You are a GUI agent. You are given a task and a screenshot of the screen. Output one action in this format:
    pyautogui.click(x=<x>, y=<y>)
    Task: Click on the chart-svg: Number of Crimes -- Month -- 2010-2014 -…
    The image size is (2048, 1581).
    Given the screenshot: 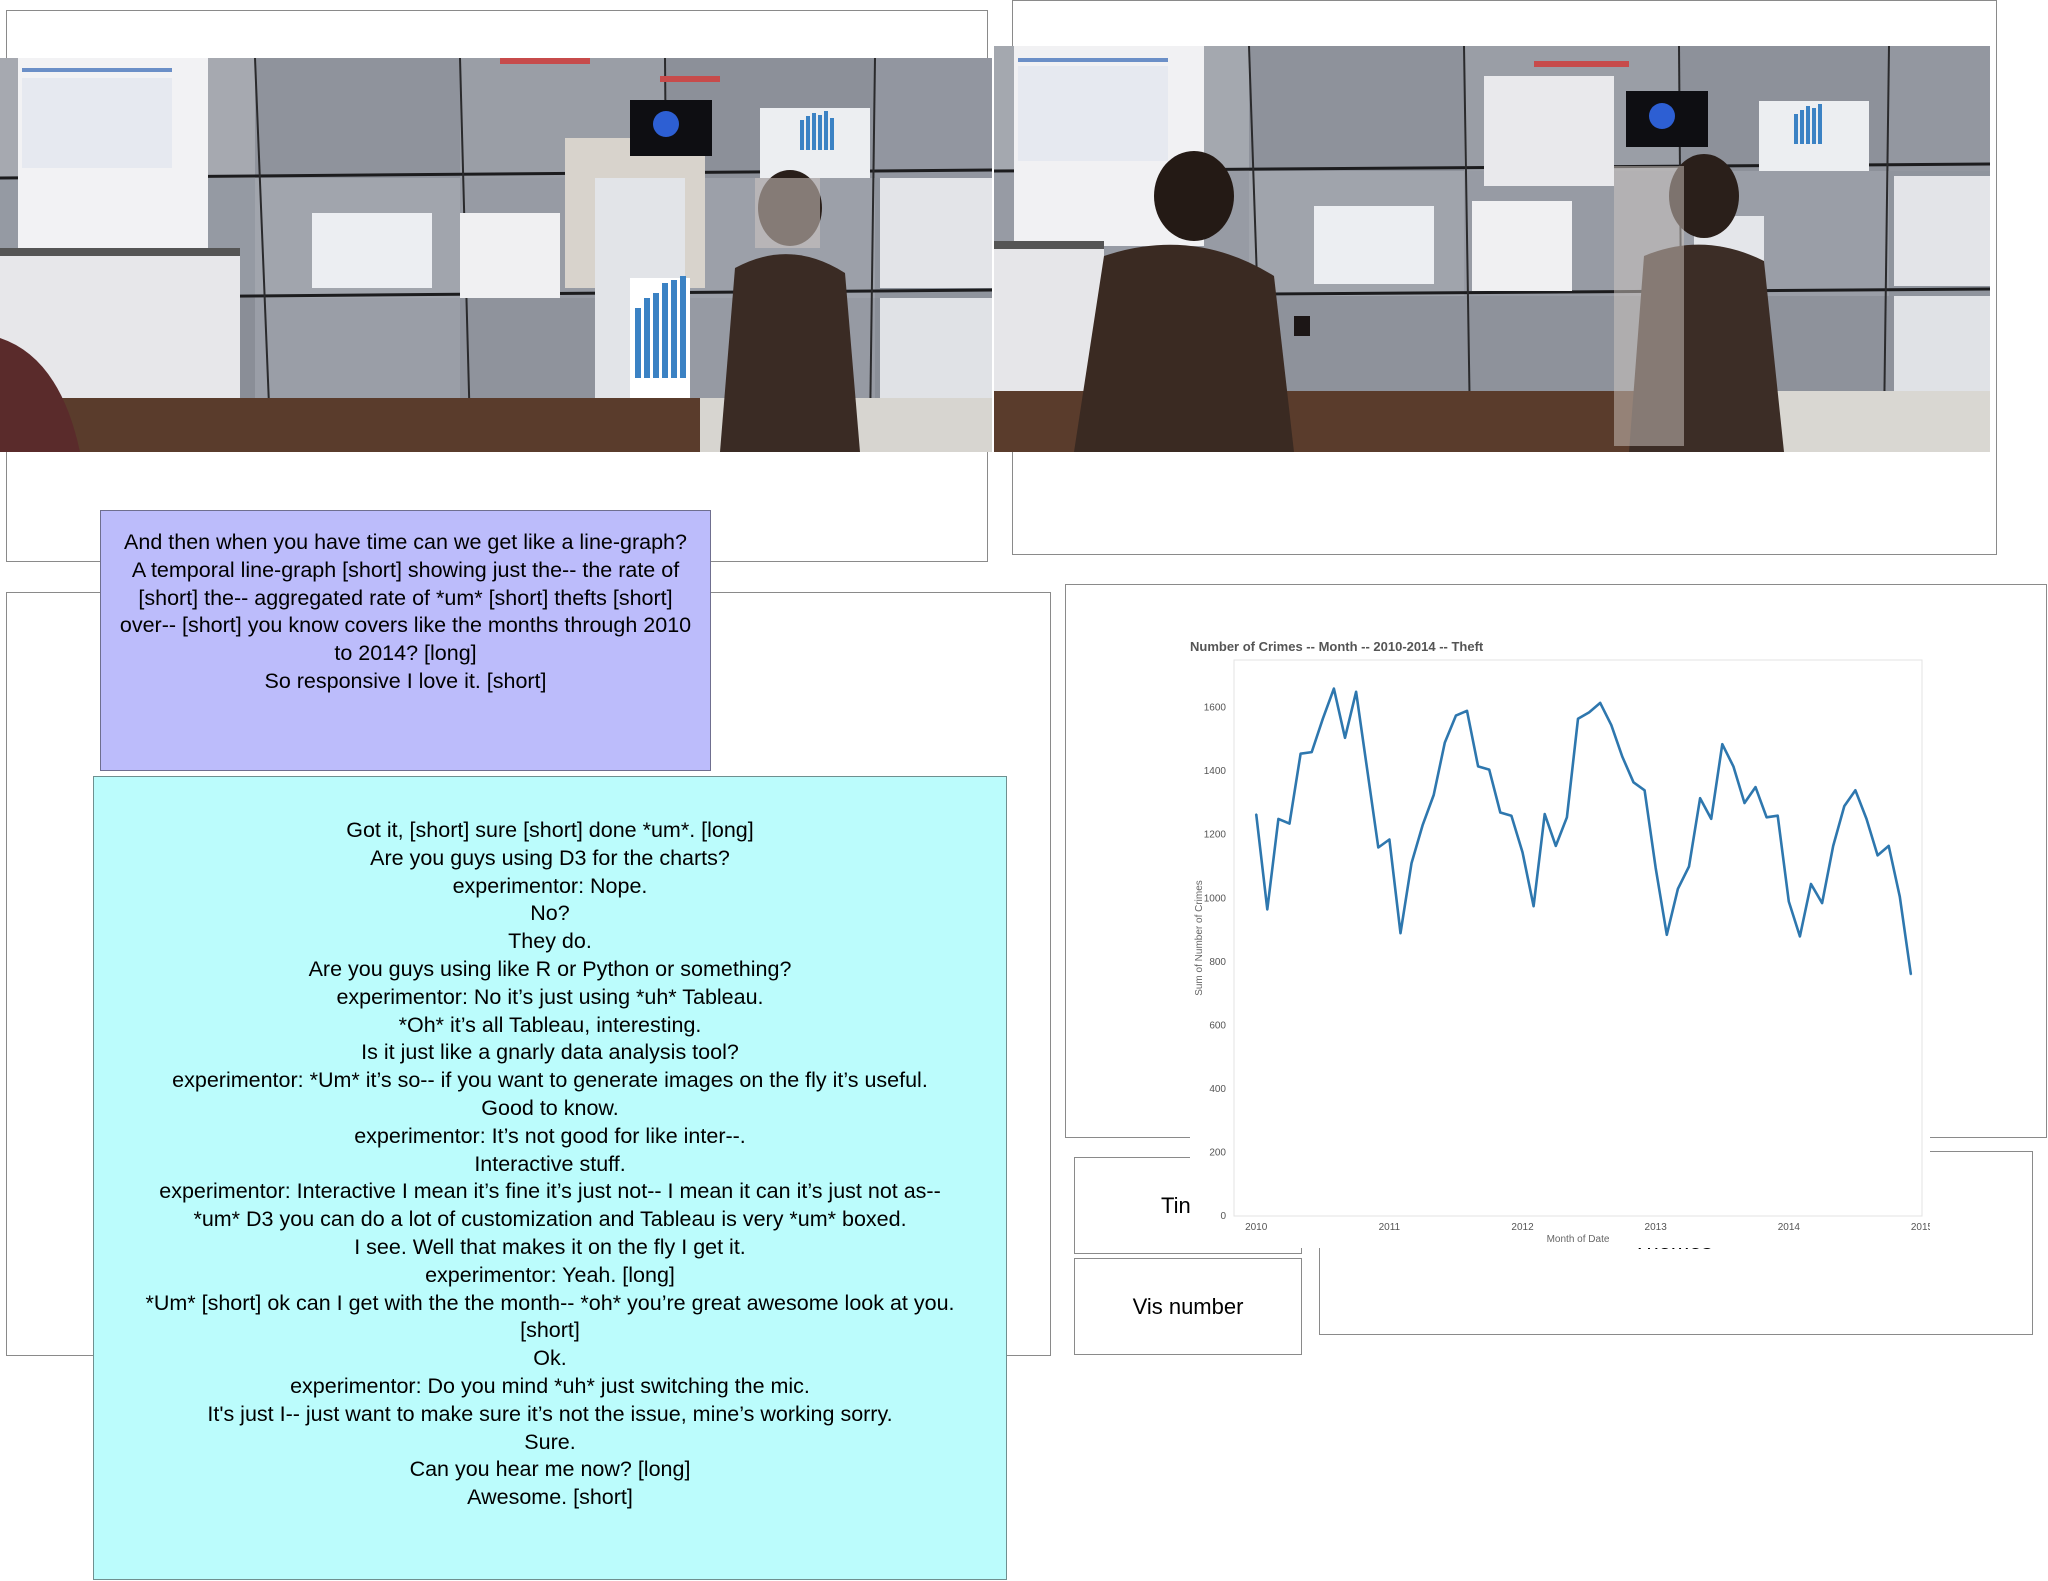 What is the action you would take?
    pyautogui.click(x=1560, y=942)
    